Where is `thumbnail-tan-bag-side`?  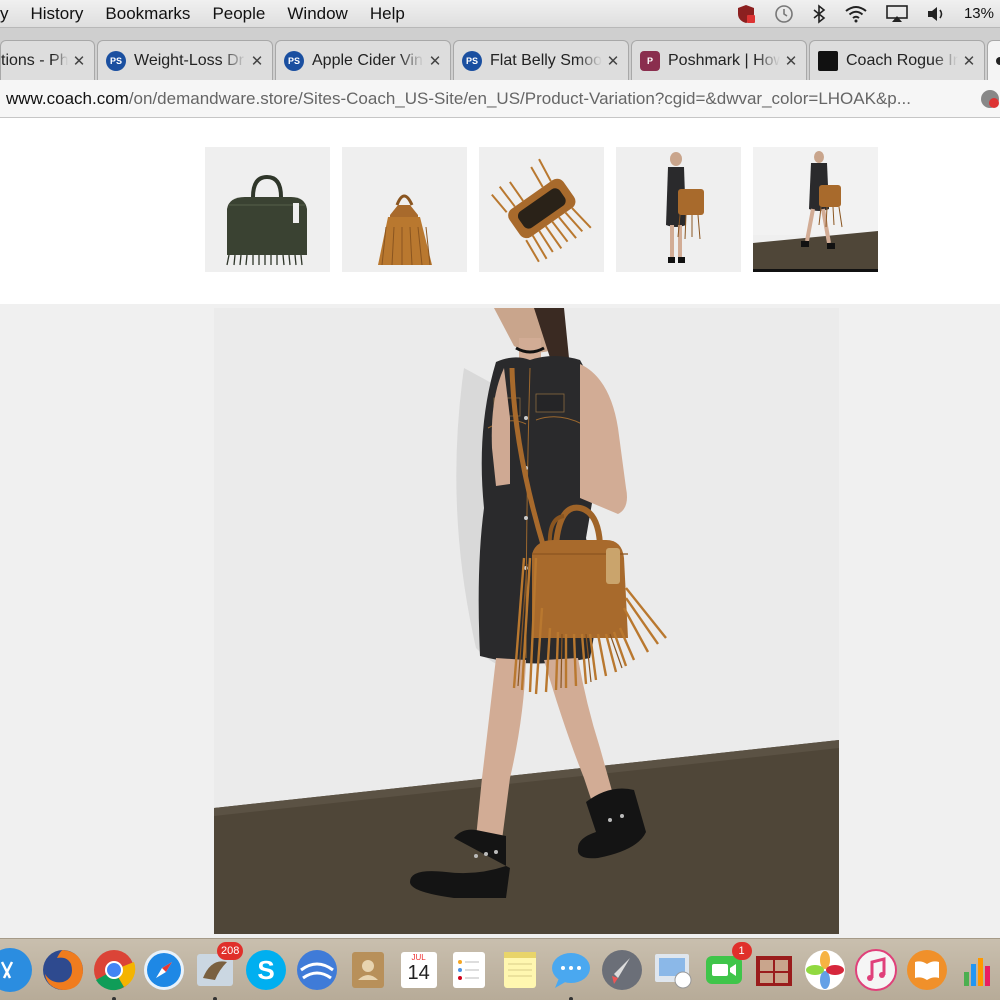 thumbnail-tan-bag-side is located at coordinates (404, 209).